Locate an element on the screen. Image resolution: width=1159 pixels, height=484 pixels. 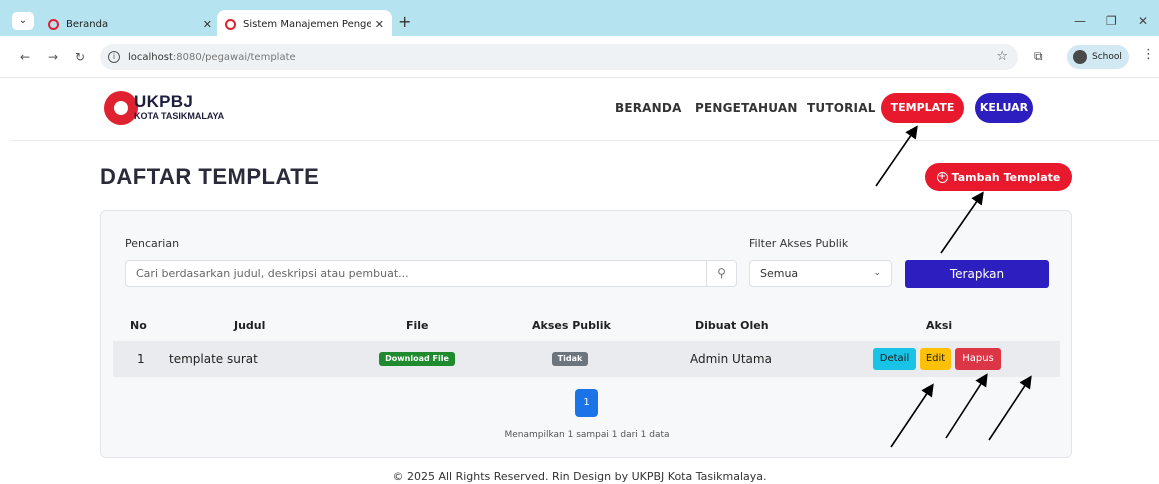
cell-no: 1 is located at coordinates (141, 359).